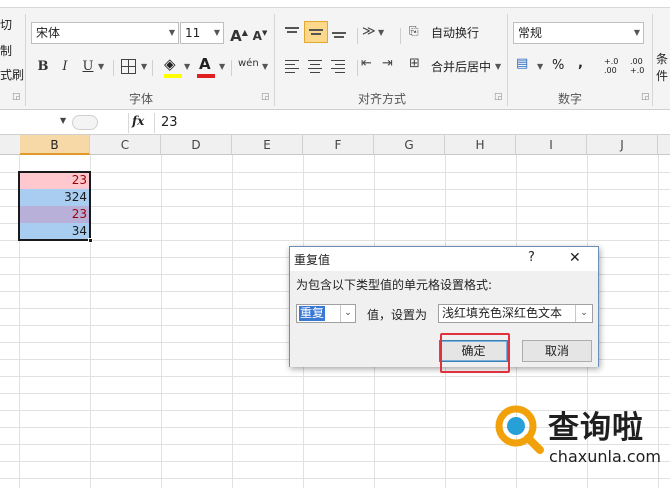 This screenshot has width=670, height=488. I want to click on font-name-select: 宋体 ▼, so click(105, 33).